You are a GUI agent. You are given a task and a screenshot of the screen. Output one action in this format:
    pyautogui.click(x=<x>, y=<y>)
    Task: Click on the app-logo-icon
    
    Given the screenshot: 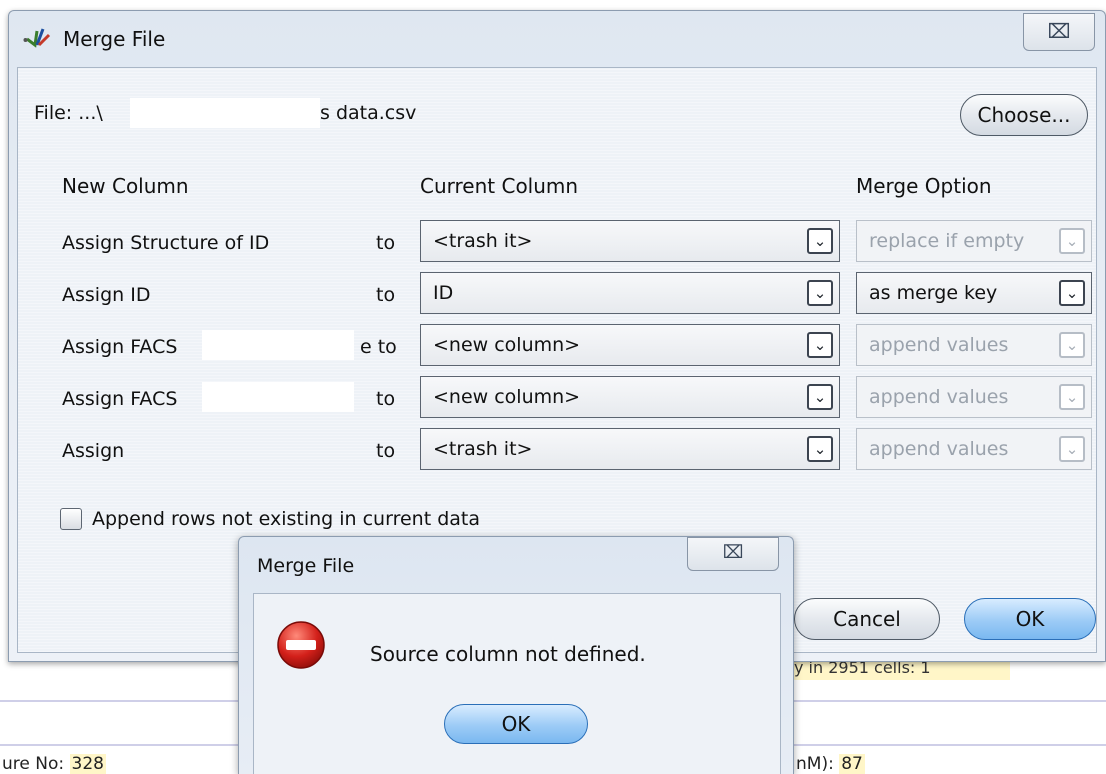 What is the action you would take?
    pyautogui.click(x=37, y=38)
    